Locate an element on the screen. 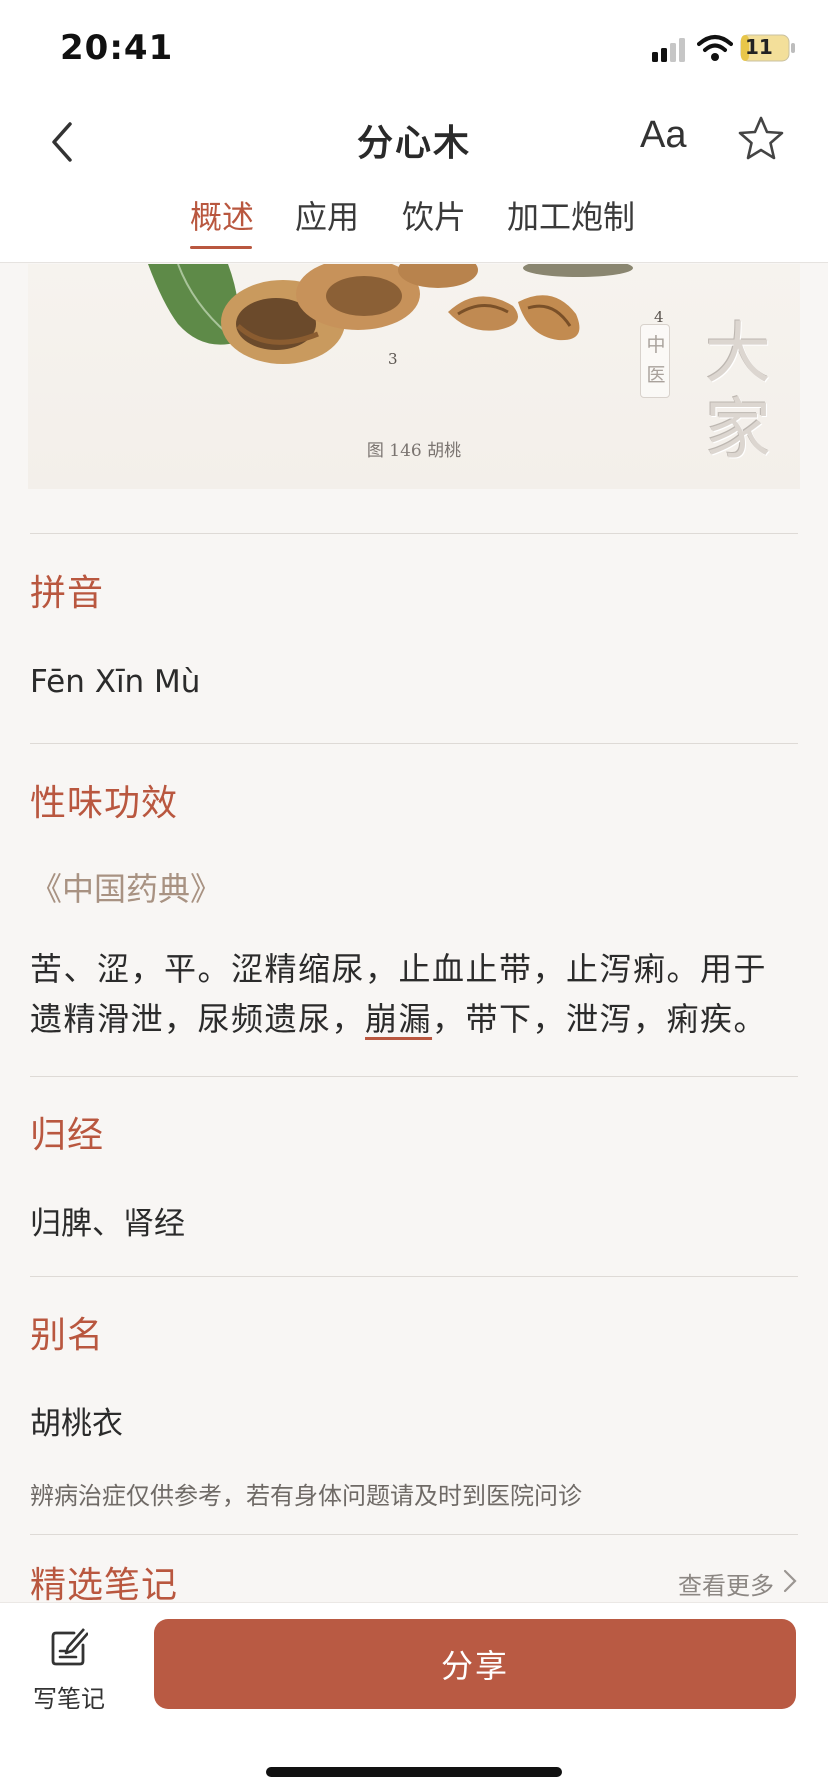 Image resolution: width=828 pixels, height=1792 pixels. back-icon is located at coordinates (64, 142).